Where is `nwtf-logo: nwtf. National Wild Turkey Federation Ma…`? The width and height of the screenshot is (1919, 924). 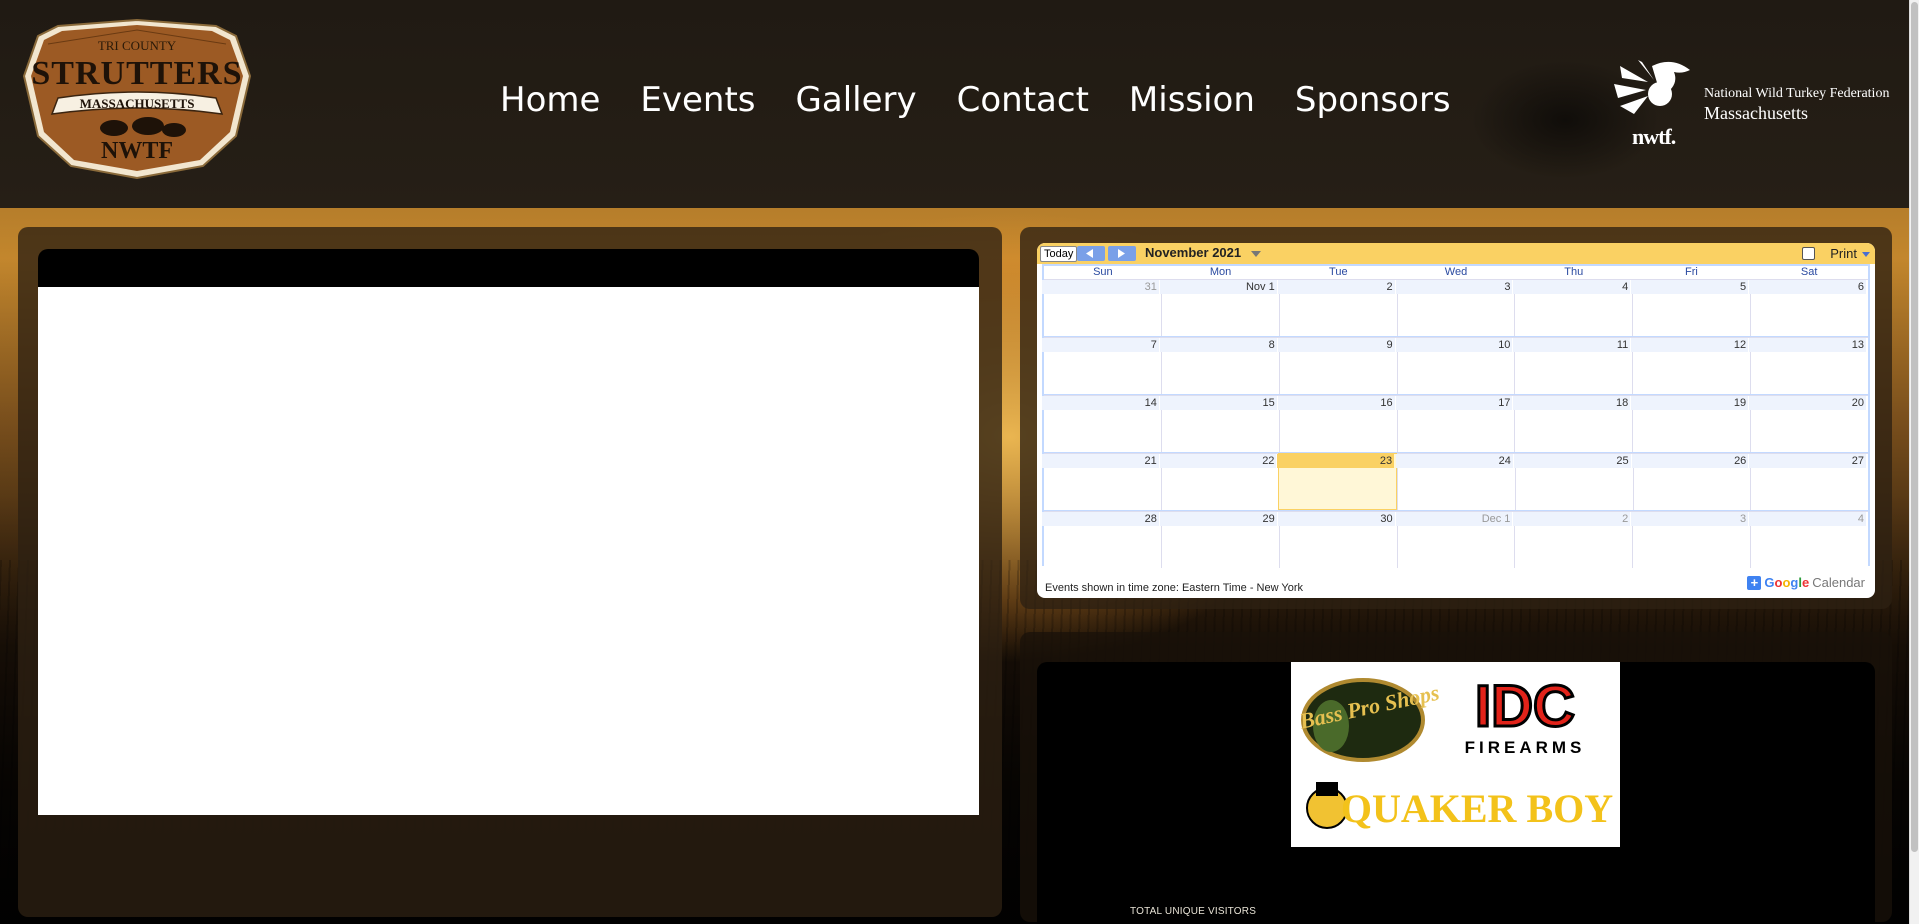
nwtf-logo: nwtf. National Wild Turkey Federation Ma… is located at coordinates (1752, 102).